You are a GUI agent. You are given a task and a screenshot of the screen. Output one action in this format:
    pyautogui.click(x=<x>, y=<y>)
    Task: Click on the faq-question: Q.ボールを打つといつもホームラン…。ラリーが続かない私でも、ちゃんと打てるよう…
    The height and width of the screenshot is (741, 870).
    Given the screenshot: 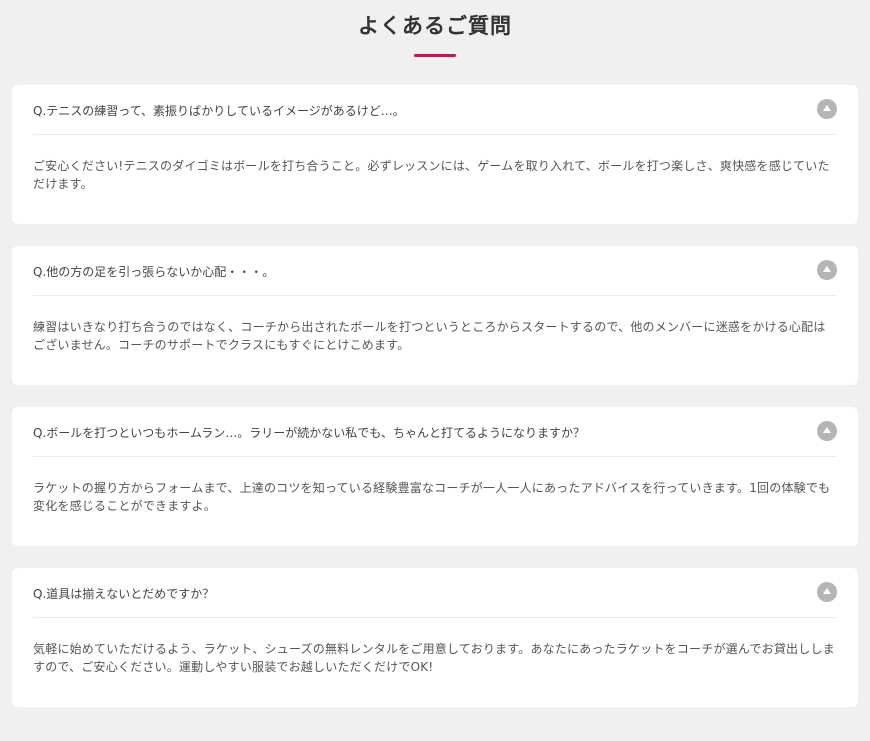 What is the action you would take?
    pyautogui.click(x=309, y=432)
    